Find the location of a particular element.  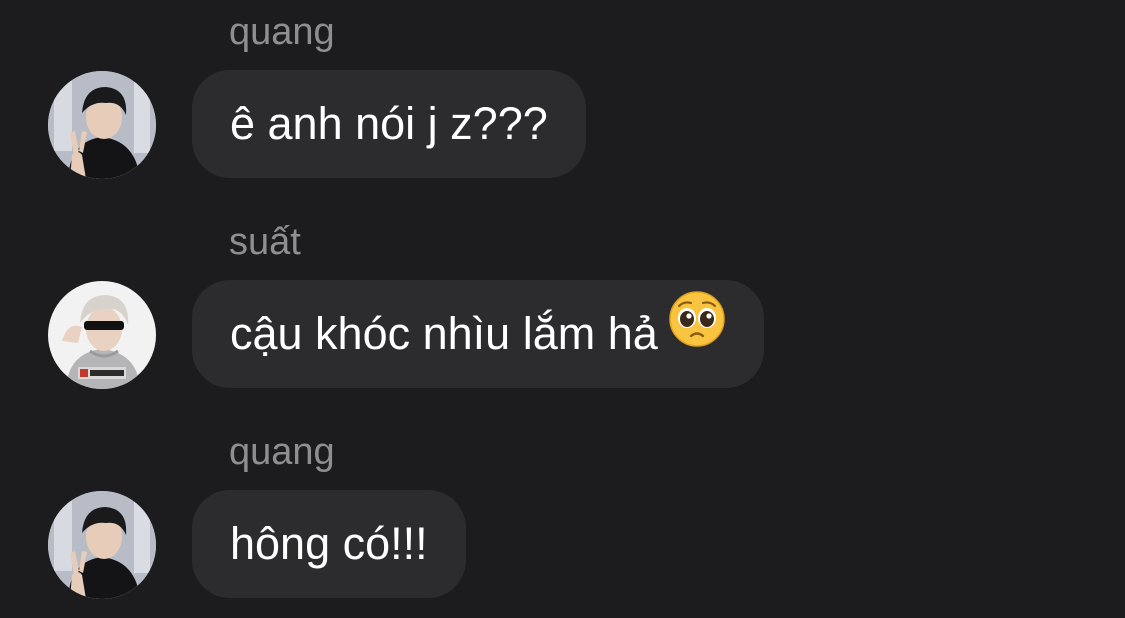

message-bubble: hông có!!! is located at coordinates (329, 544).